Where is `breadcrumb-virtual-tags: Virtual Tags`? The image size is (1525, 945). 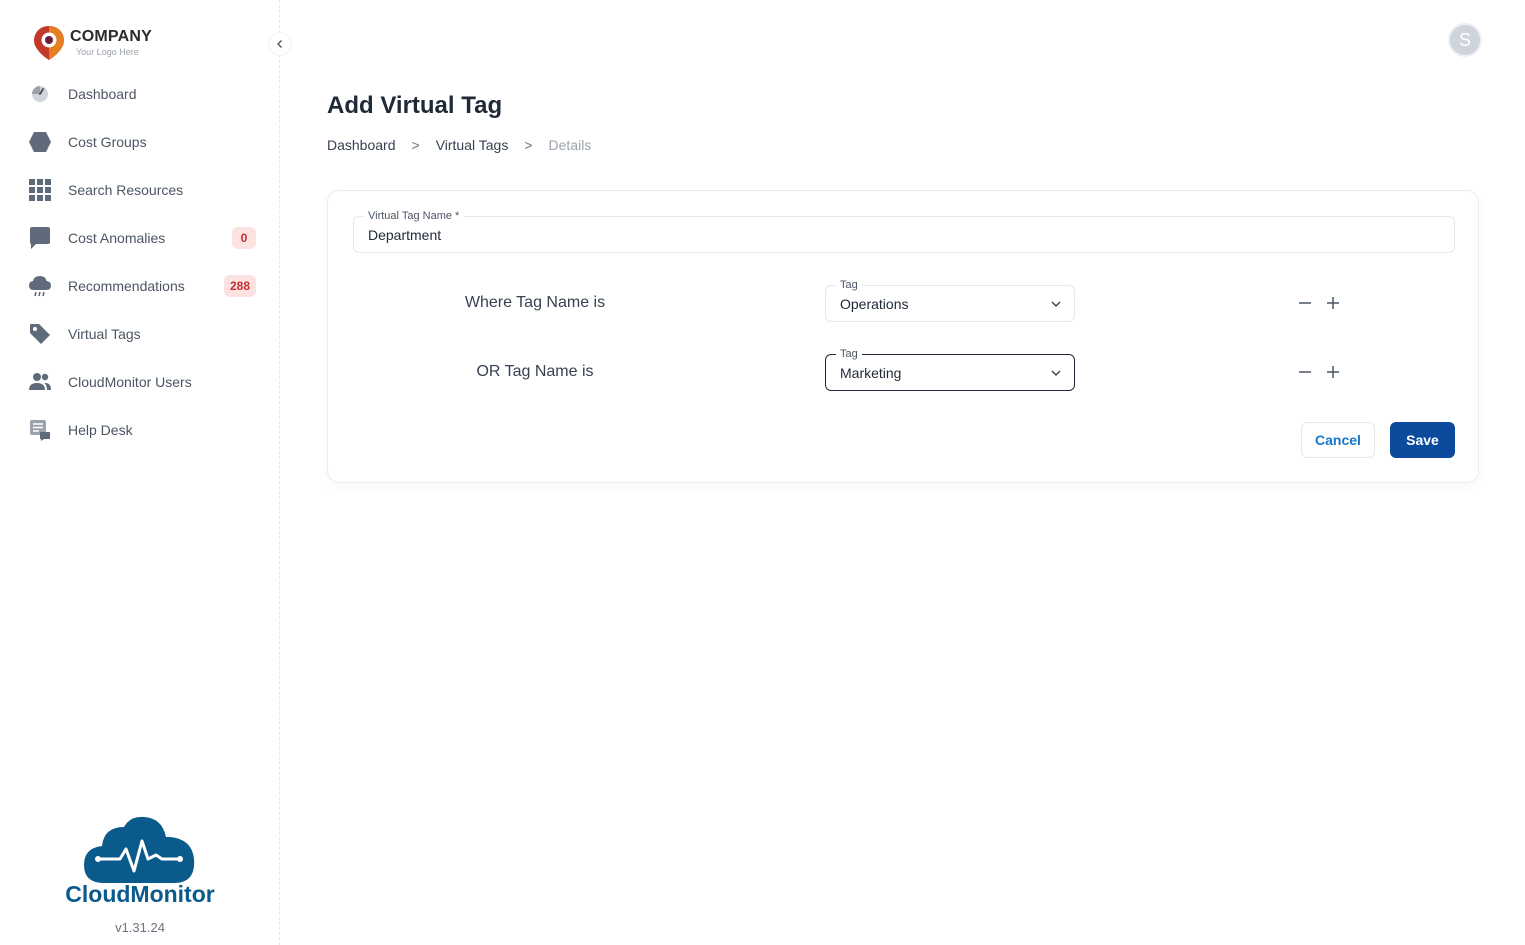
breadcrumb-virtual-tags: Virtual Tags is located at coordinates (472, 145).